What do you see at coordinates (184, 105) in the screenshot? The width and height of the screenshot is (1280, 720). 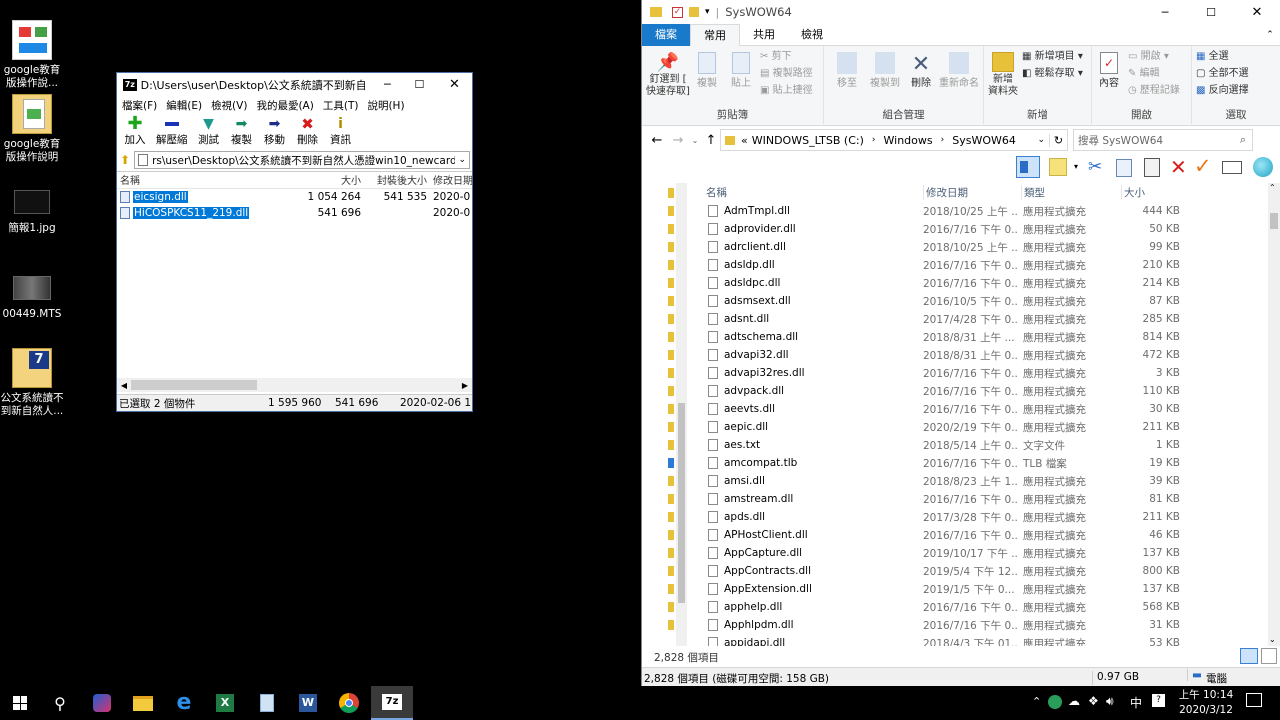 I see `menu-edit: 編輯(E)` at bounding box center [184, 105].